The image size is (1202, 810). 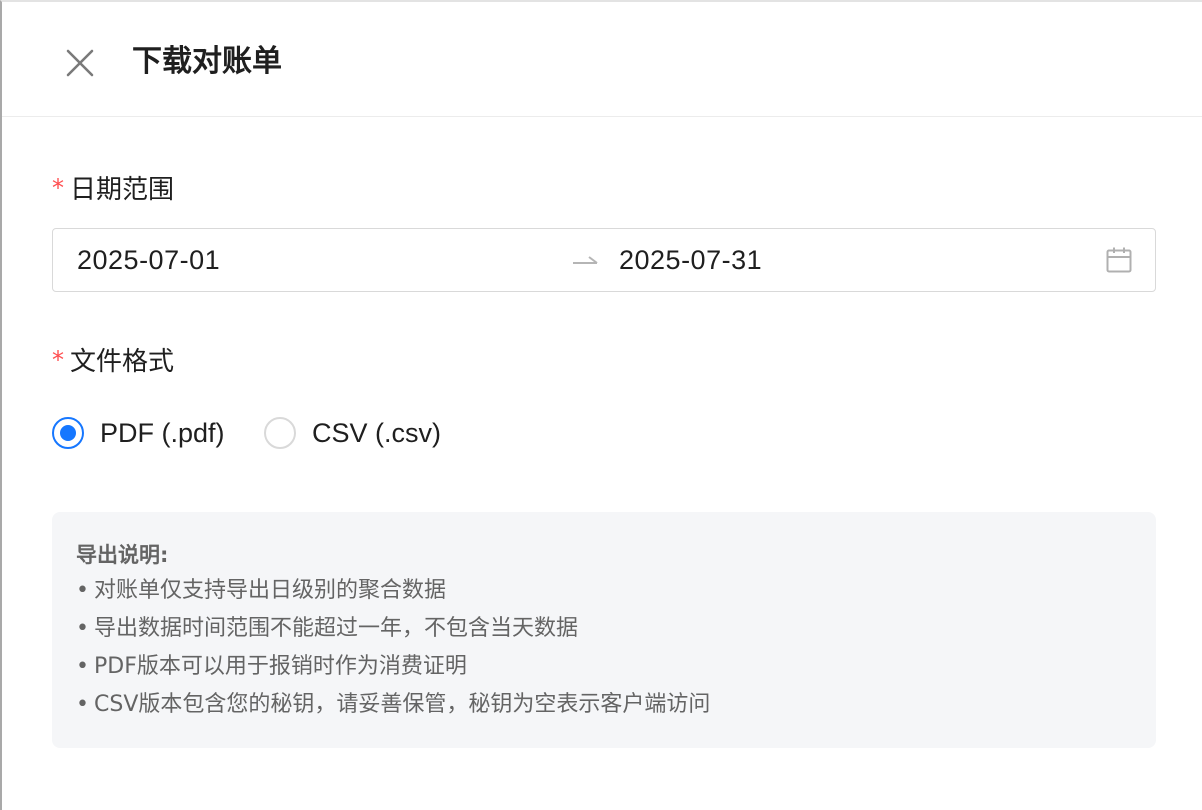 What do you see at coordinates (280, 433) in the screenshot?
I see `radio-unchecked-icon` at bounding box center [280, 433].